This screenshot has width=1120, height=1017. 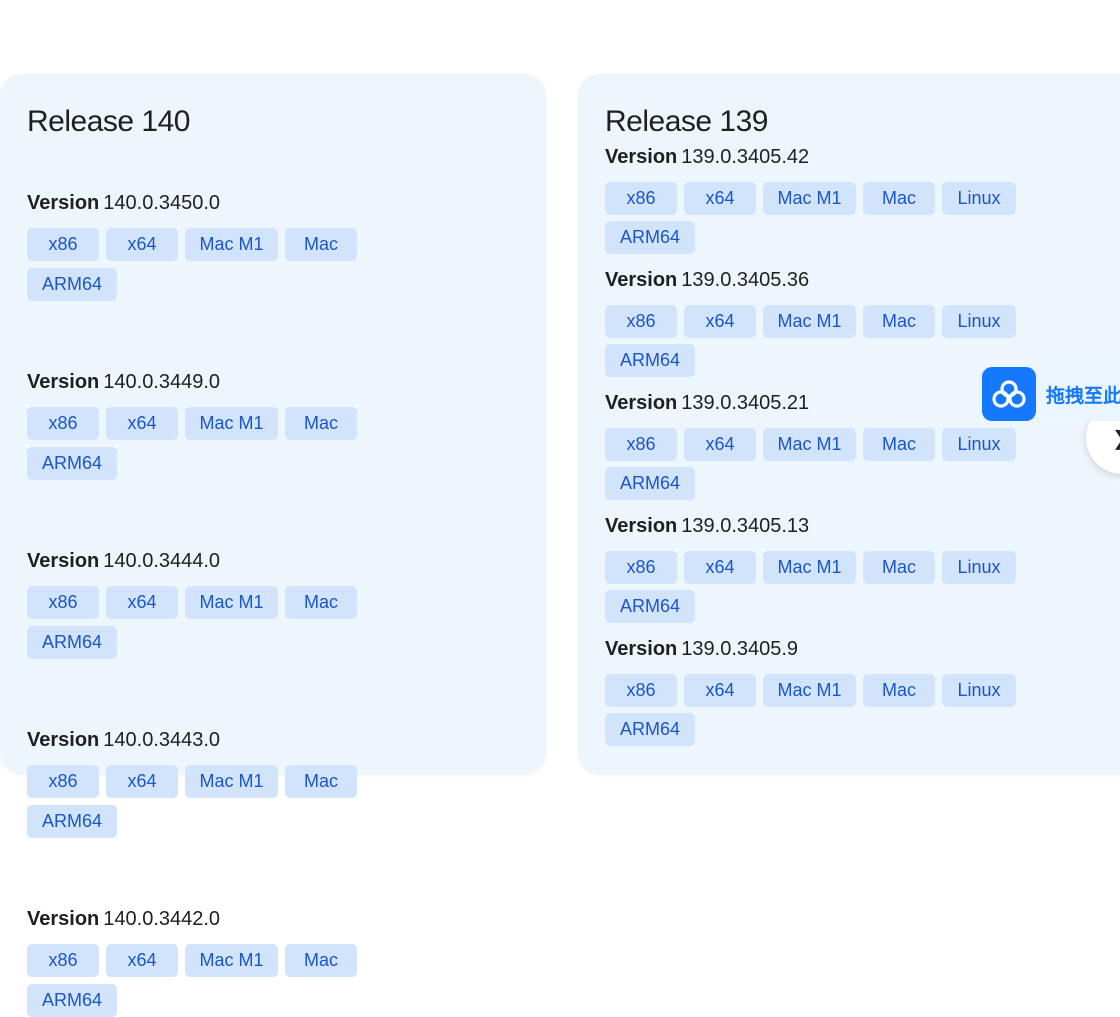 What do you see at coordinates (162, 561) in the screenshot?
I see `version-number: 140.0.3444.0` at bounding box center [162, 561].